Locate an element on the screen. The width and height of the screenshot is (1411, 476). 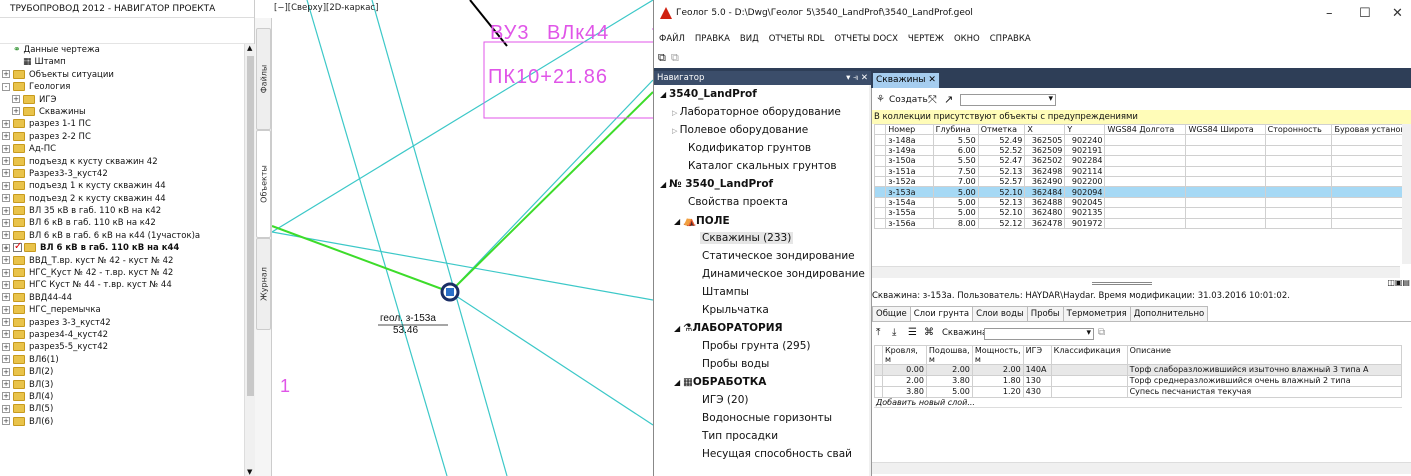
layers-hscroll is located at coordinates (1141, 468).